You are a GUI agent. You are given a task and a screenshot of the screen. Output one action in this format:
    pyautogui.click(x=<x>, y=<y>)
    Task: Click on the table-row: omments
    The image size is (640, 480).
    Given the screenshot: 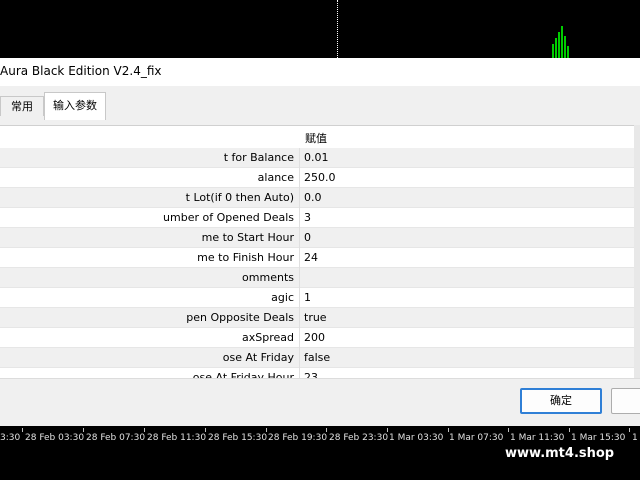 What is the action you would take?
    pyautogui.click(x=317, y=278)
    